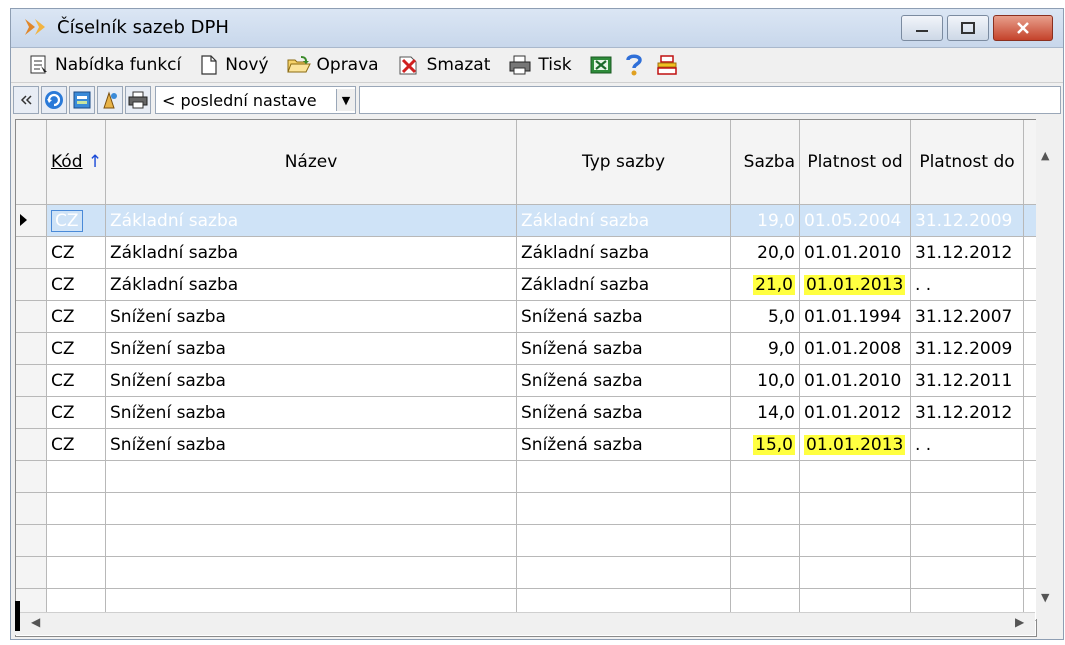 This screenshot has height=645, width=1065. Describe the element at coordinates (765, 380) in the screenshot. I see `cell-sazba: 10,0` at that location.